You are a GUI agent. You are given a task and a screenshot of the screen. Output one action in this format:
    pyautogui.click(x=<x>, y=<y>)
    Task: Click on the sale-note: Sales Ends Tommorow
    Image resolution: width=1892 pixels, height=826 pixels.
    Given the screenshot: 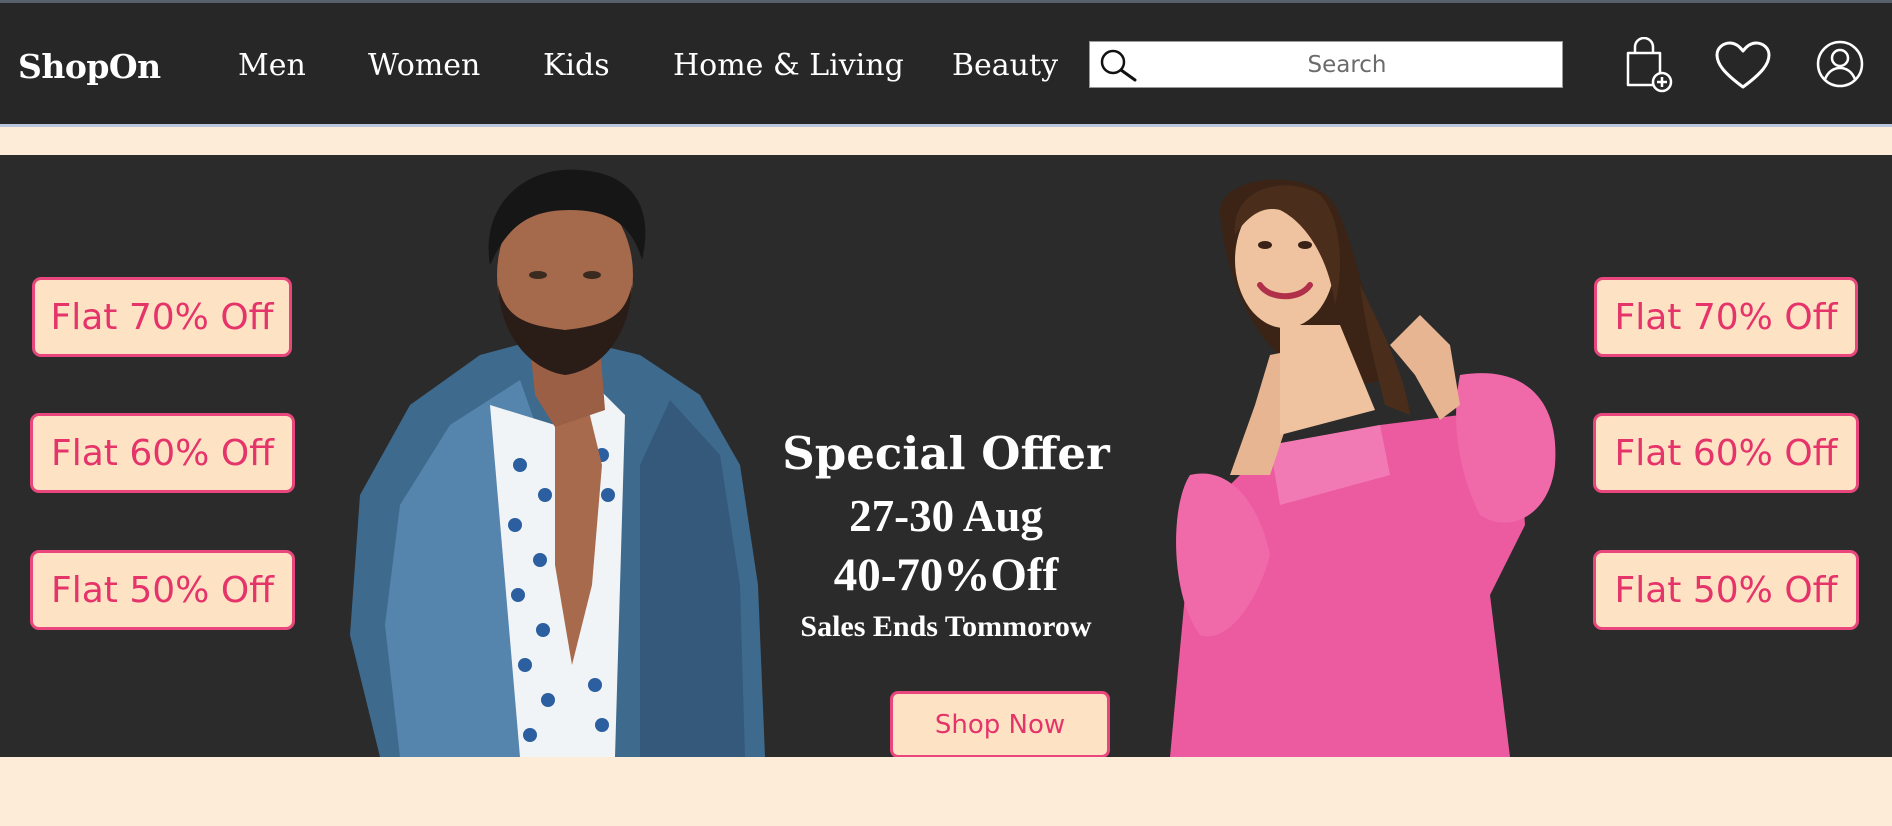 What is the action you would take?
    pyautogui.click(x=946, y=626)
    